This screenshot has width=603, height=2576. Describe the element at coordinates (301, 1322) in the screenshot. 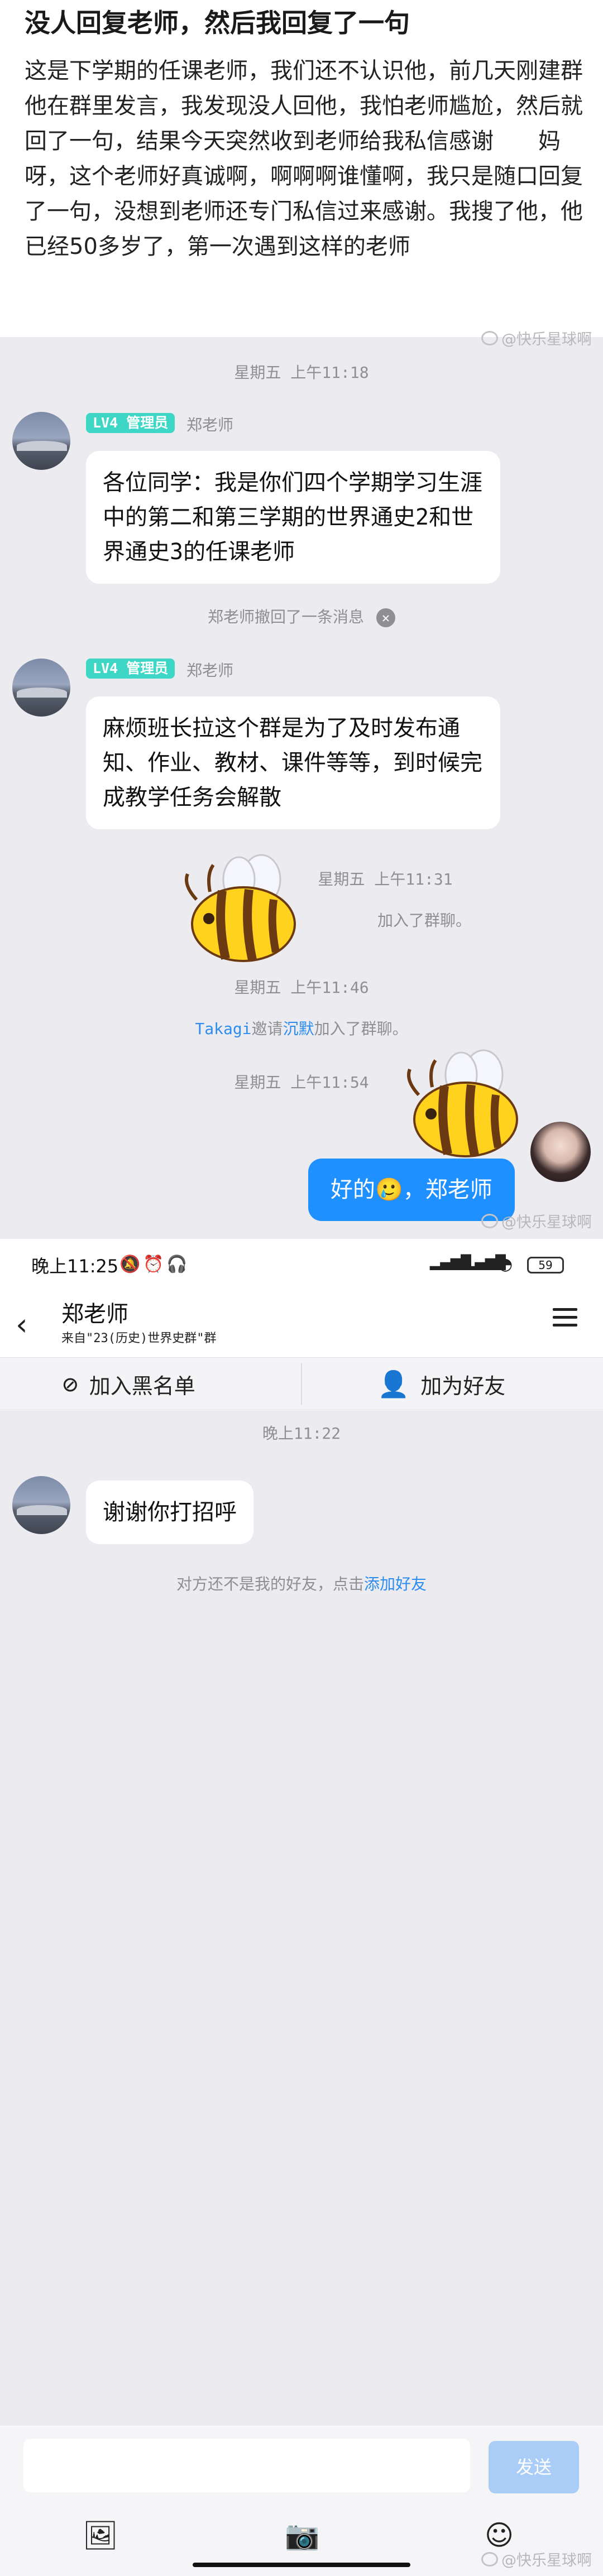

I see `chat-header: ‹ 郑老师 来自"23(历史)世界史群"群` at that location.